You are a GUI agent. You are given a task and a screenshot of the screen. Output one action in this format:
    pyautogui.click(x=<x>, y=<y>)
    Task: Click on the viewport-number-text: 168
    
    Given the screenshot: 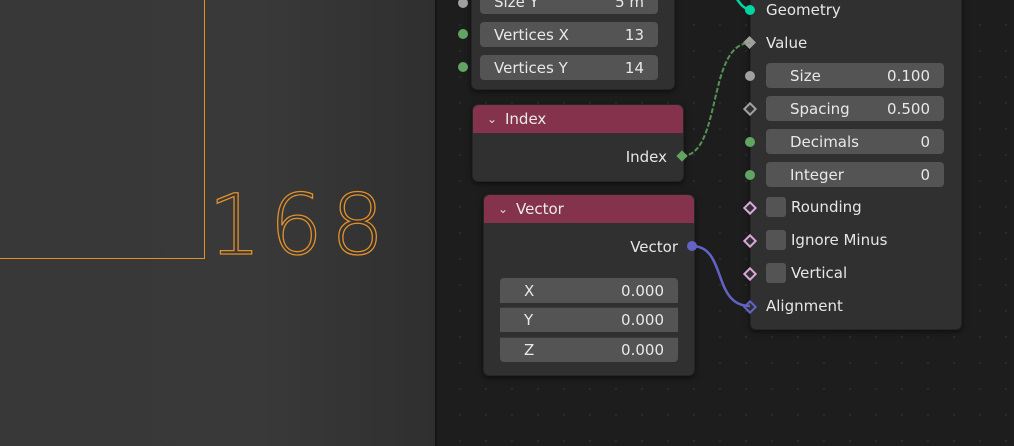 What is the action you would take?
    pyautogui.click(x=300, y=224)
    